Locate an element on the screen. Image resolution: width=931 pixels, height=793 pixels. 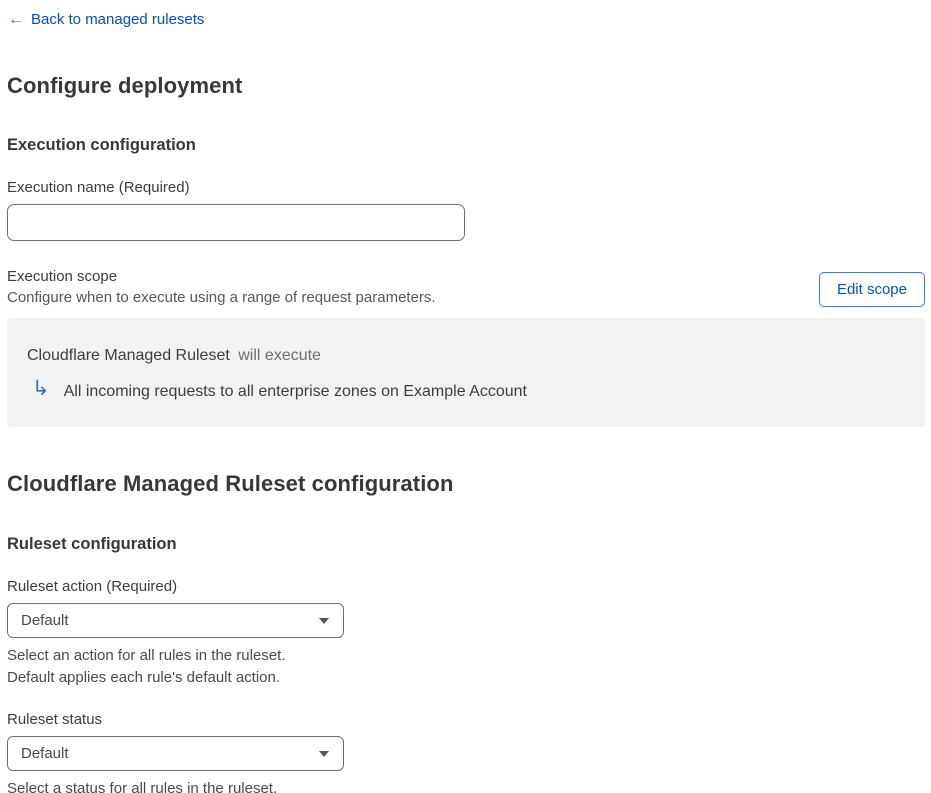
edit-scope-button: Edit scope is located at coordinates (871, 289).